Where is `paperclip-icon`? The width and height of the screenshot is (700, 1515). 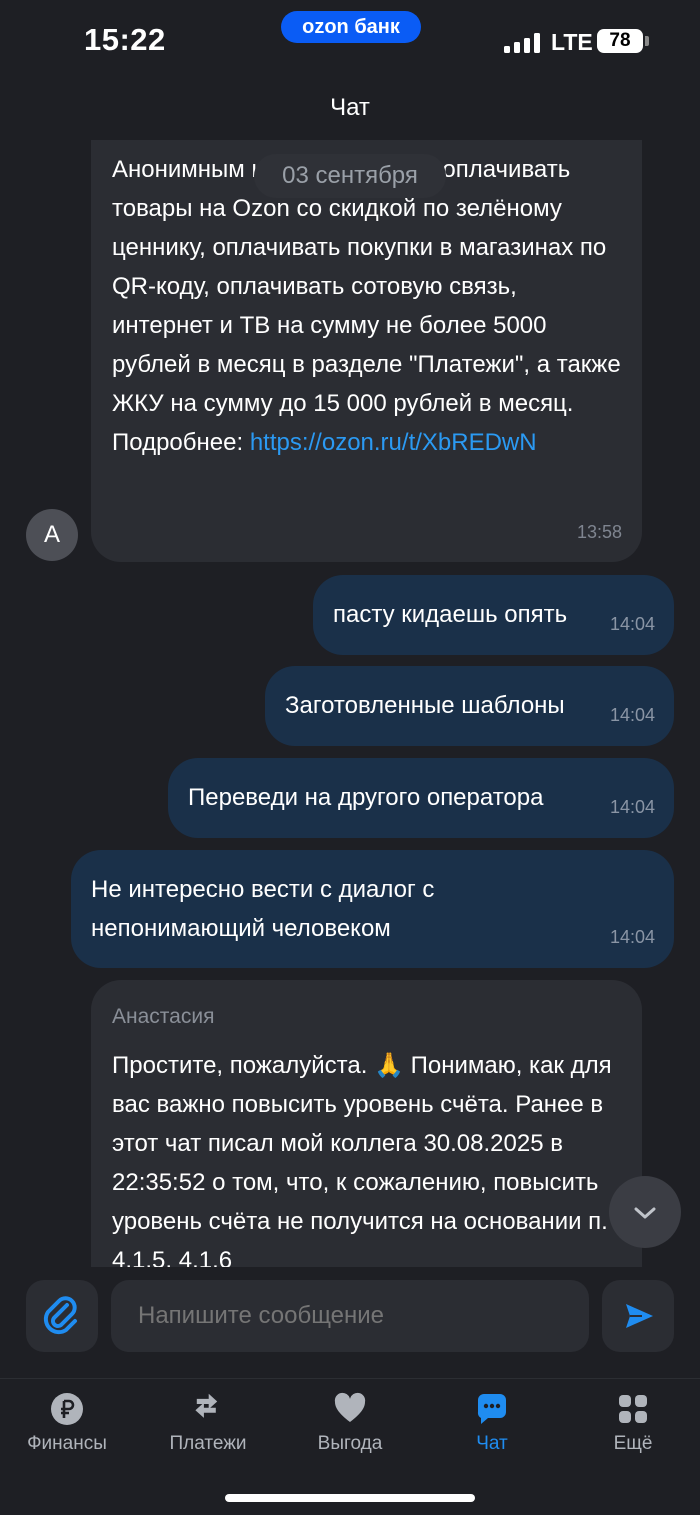 paperclip-icon is located at coordinates (60, 1315).